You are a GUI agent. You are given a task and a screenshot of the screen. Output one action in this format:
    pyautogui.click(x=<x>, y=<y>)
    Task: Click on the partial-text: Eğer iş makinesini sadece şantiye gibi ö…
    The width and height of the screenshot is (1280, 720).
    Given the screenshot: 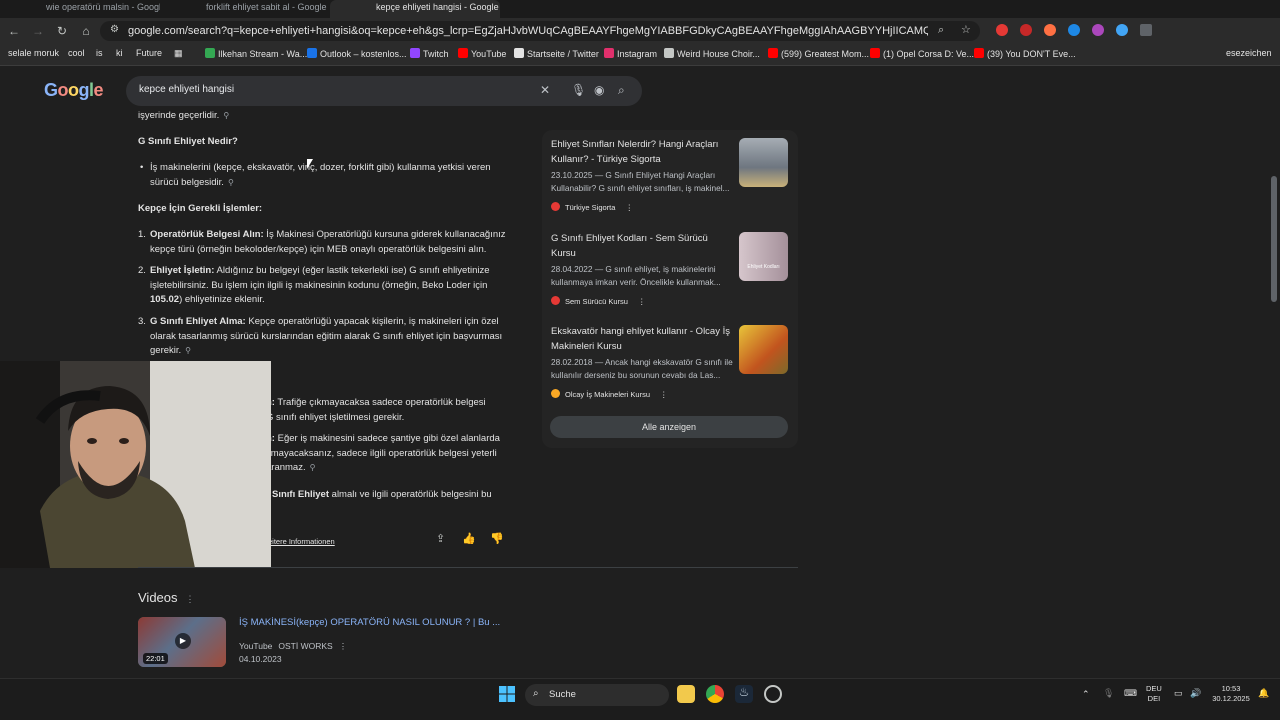 What is the action you would take?
    pyautogui.click(x=387, y=438)
    